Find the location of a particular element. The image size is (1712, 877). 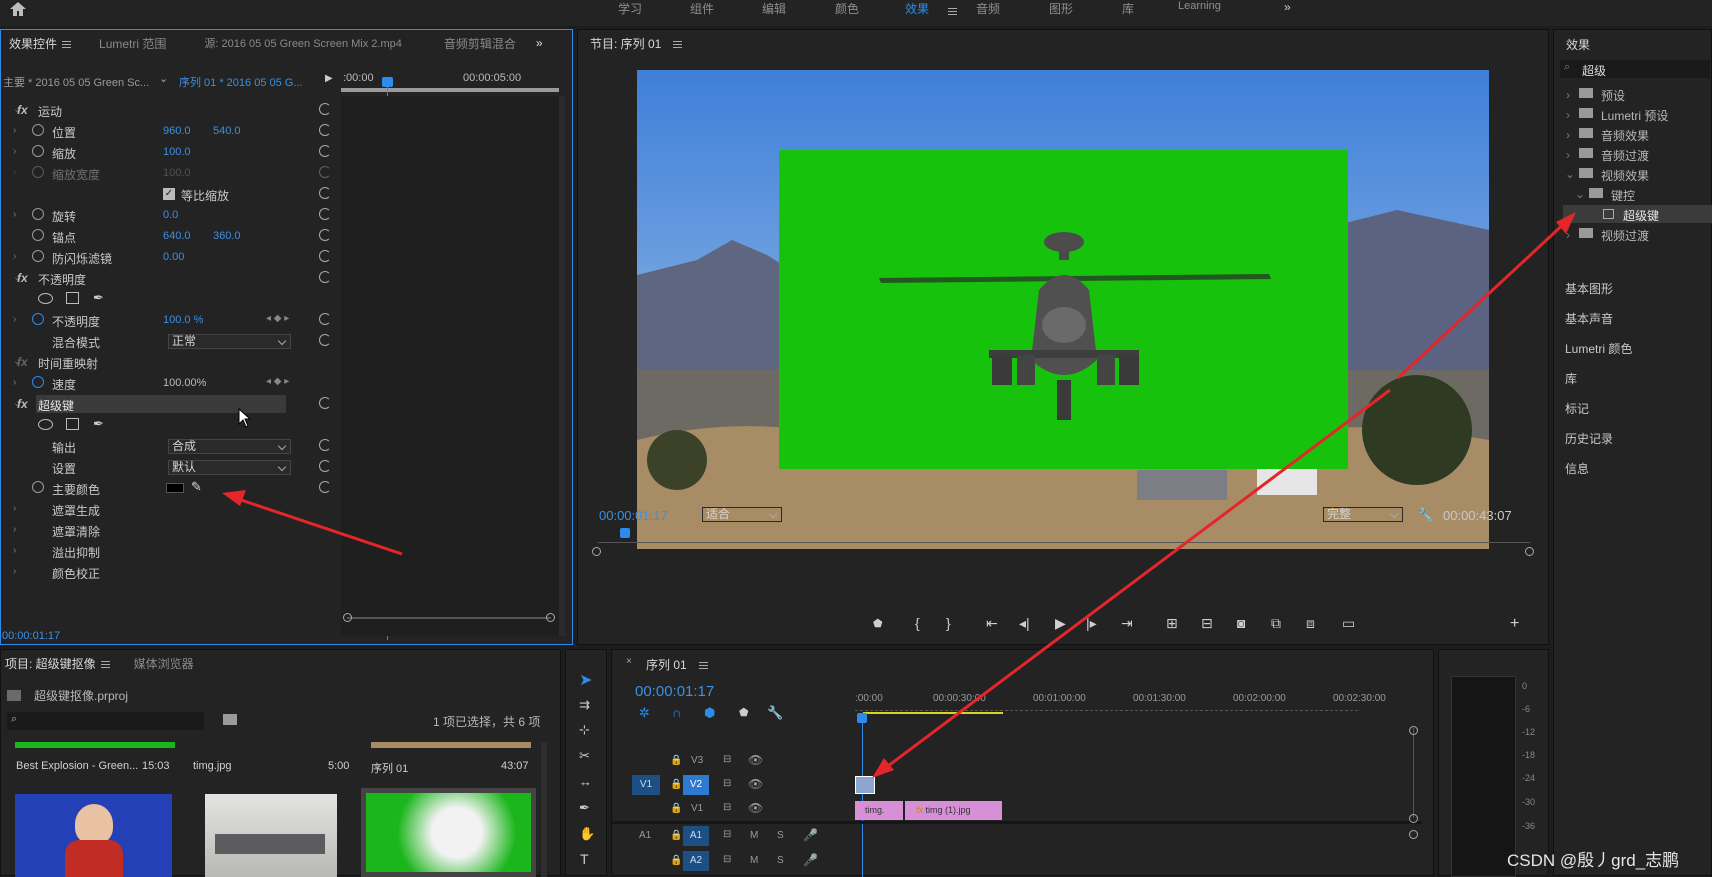

ripple-edit-tool-icon: ⊹ is located at coordinates (584, 730).